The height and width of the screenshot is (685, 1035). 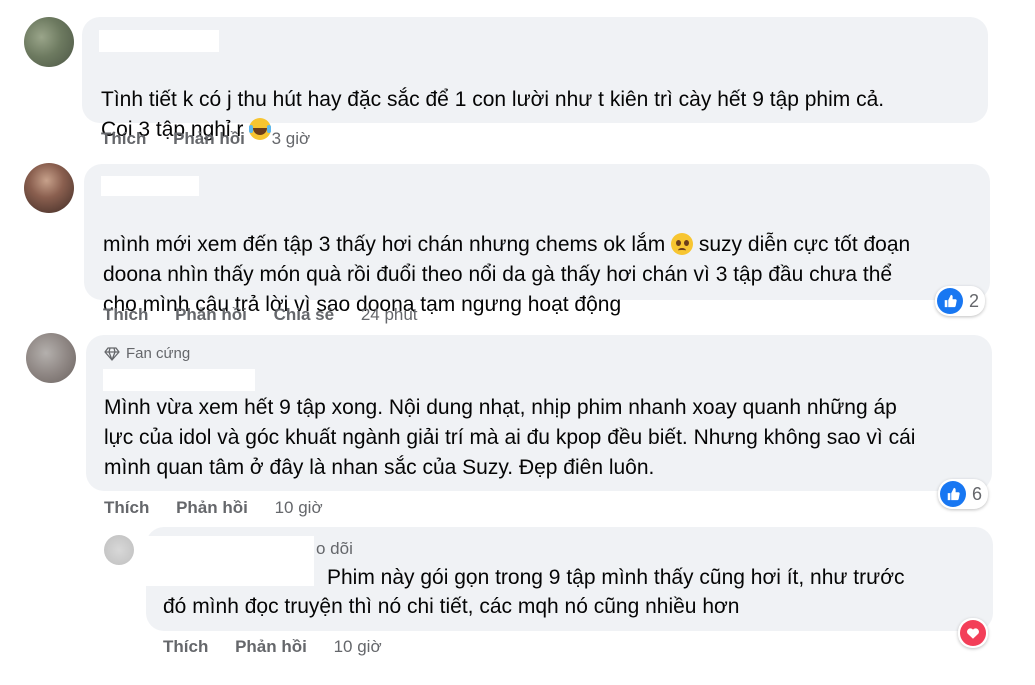 I want to click on badge-label: Fan cứng, so click(x=158, y=353).